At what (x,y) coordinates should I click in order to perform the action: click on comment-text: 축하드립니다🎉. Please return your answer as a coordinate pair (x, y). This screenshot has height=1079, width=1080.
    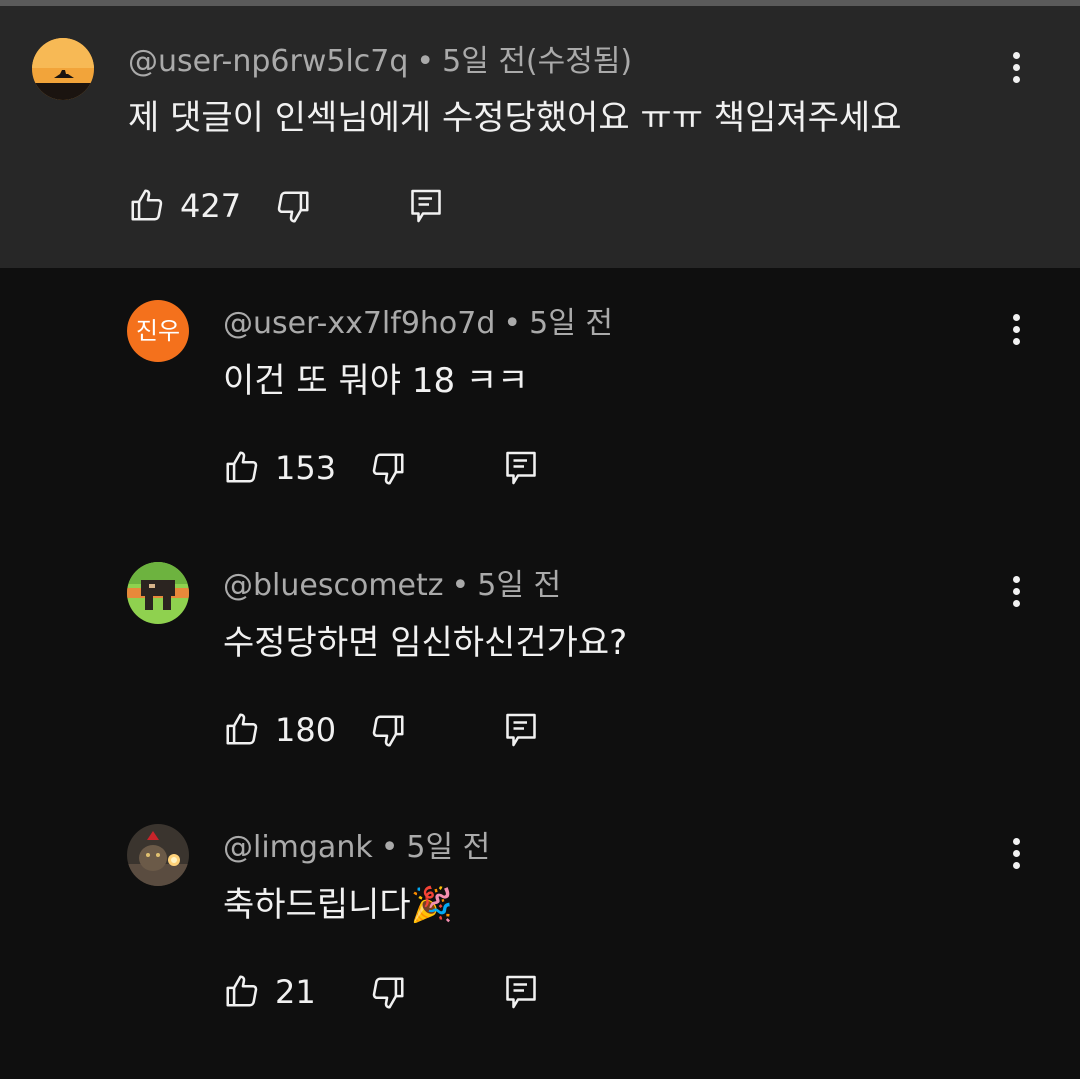
    Looking at the image, I should click on (338, 905).